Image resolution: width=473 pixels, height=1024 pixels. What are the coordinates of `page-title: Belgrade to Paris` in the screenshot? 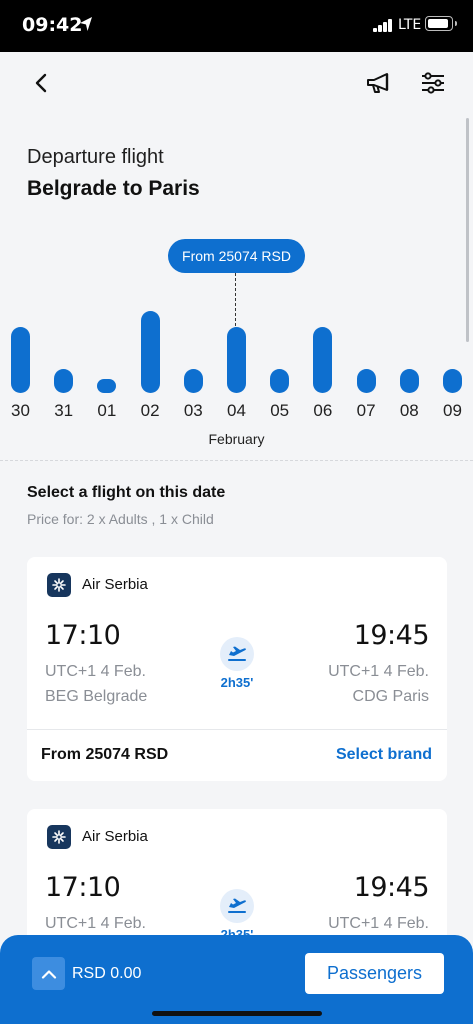 It's located at (113, 188).